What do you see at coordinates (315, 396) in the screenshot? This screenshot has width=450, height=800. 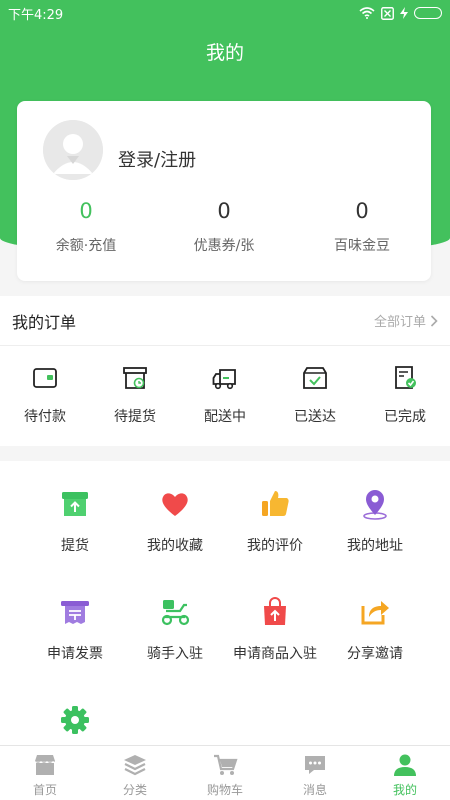 I see `order-delivered: 已送达` at bounding box center [315, 396].